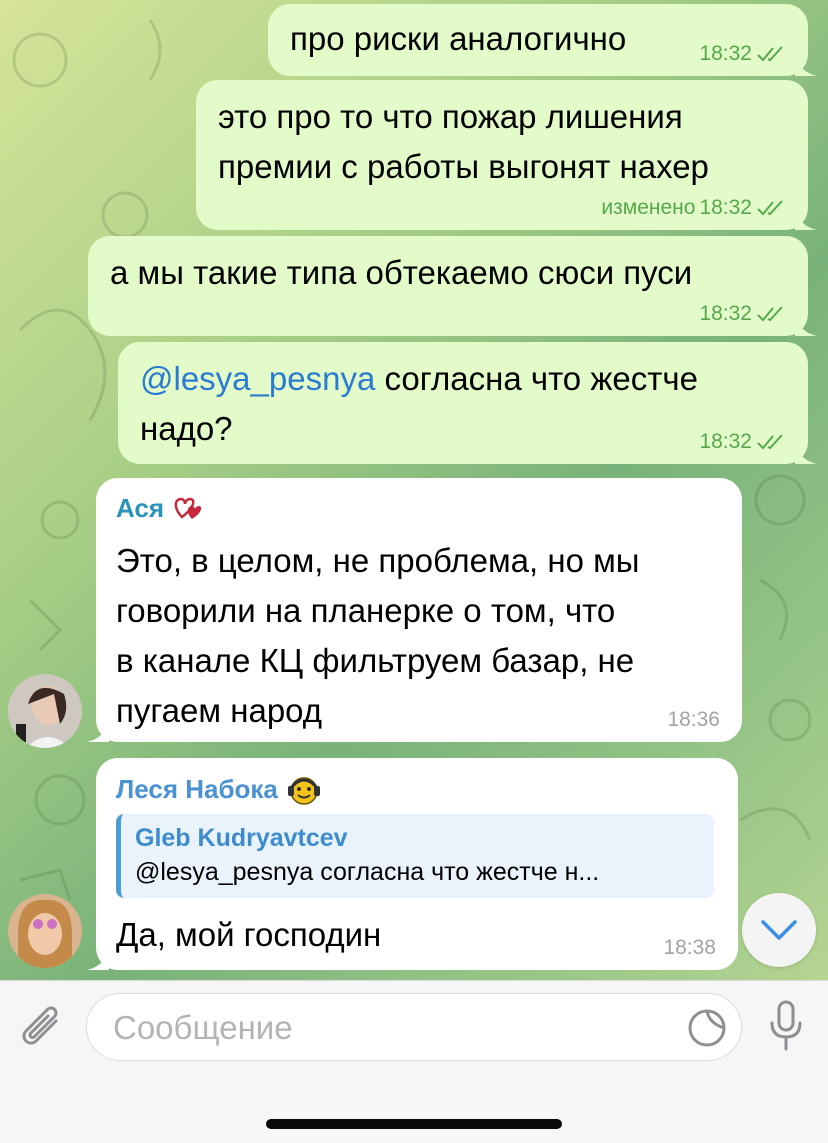  Describe the element at coordinates (427, 789) in the screenshot. I see `sender-name: Леся Набока` at that location.